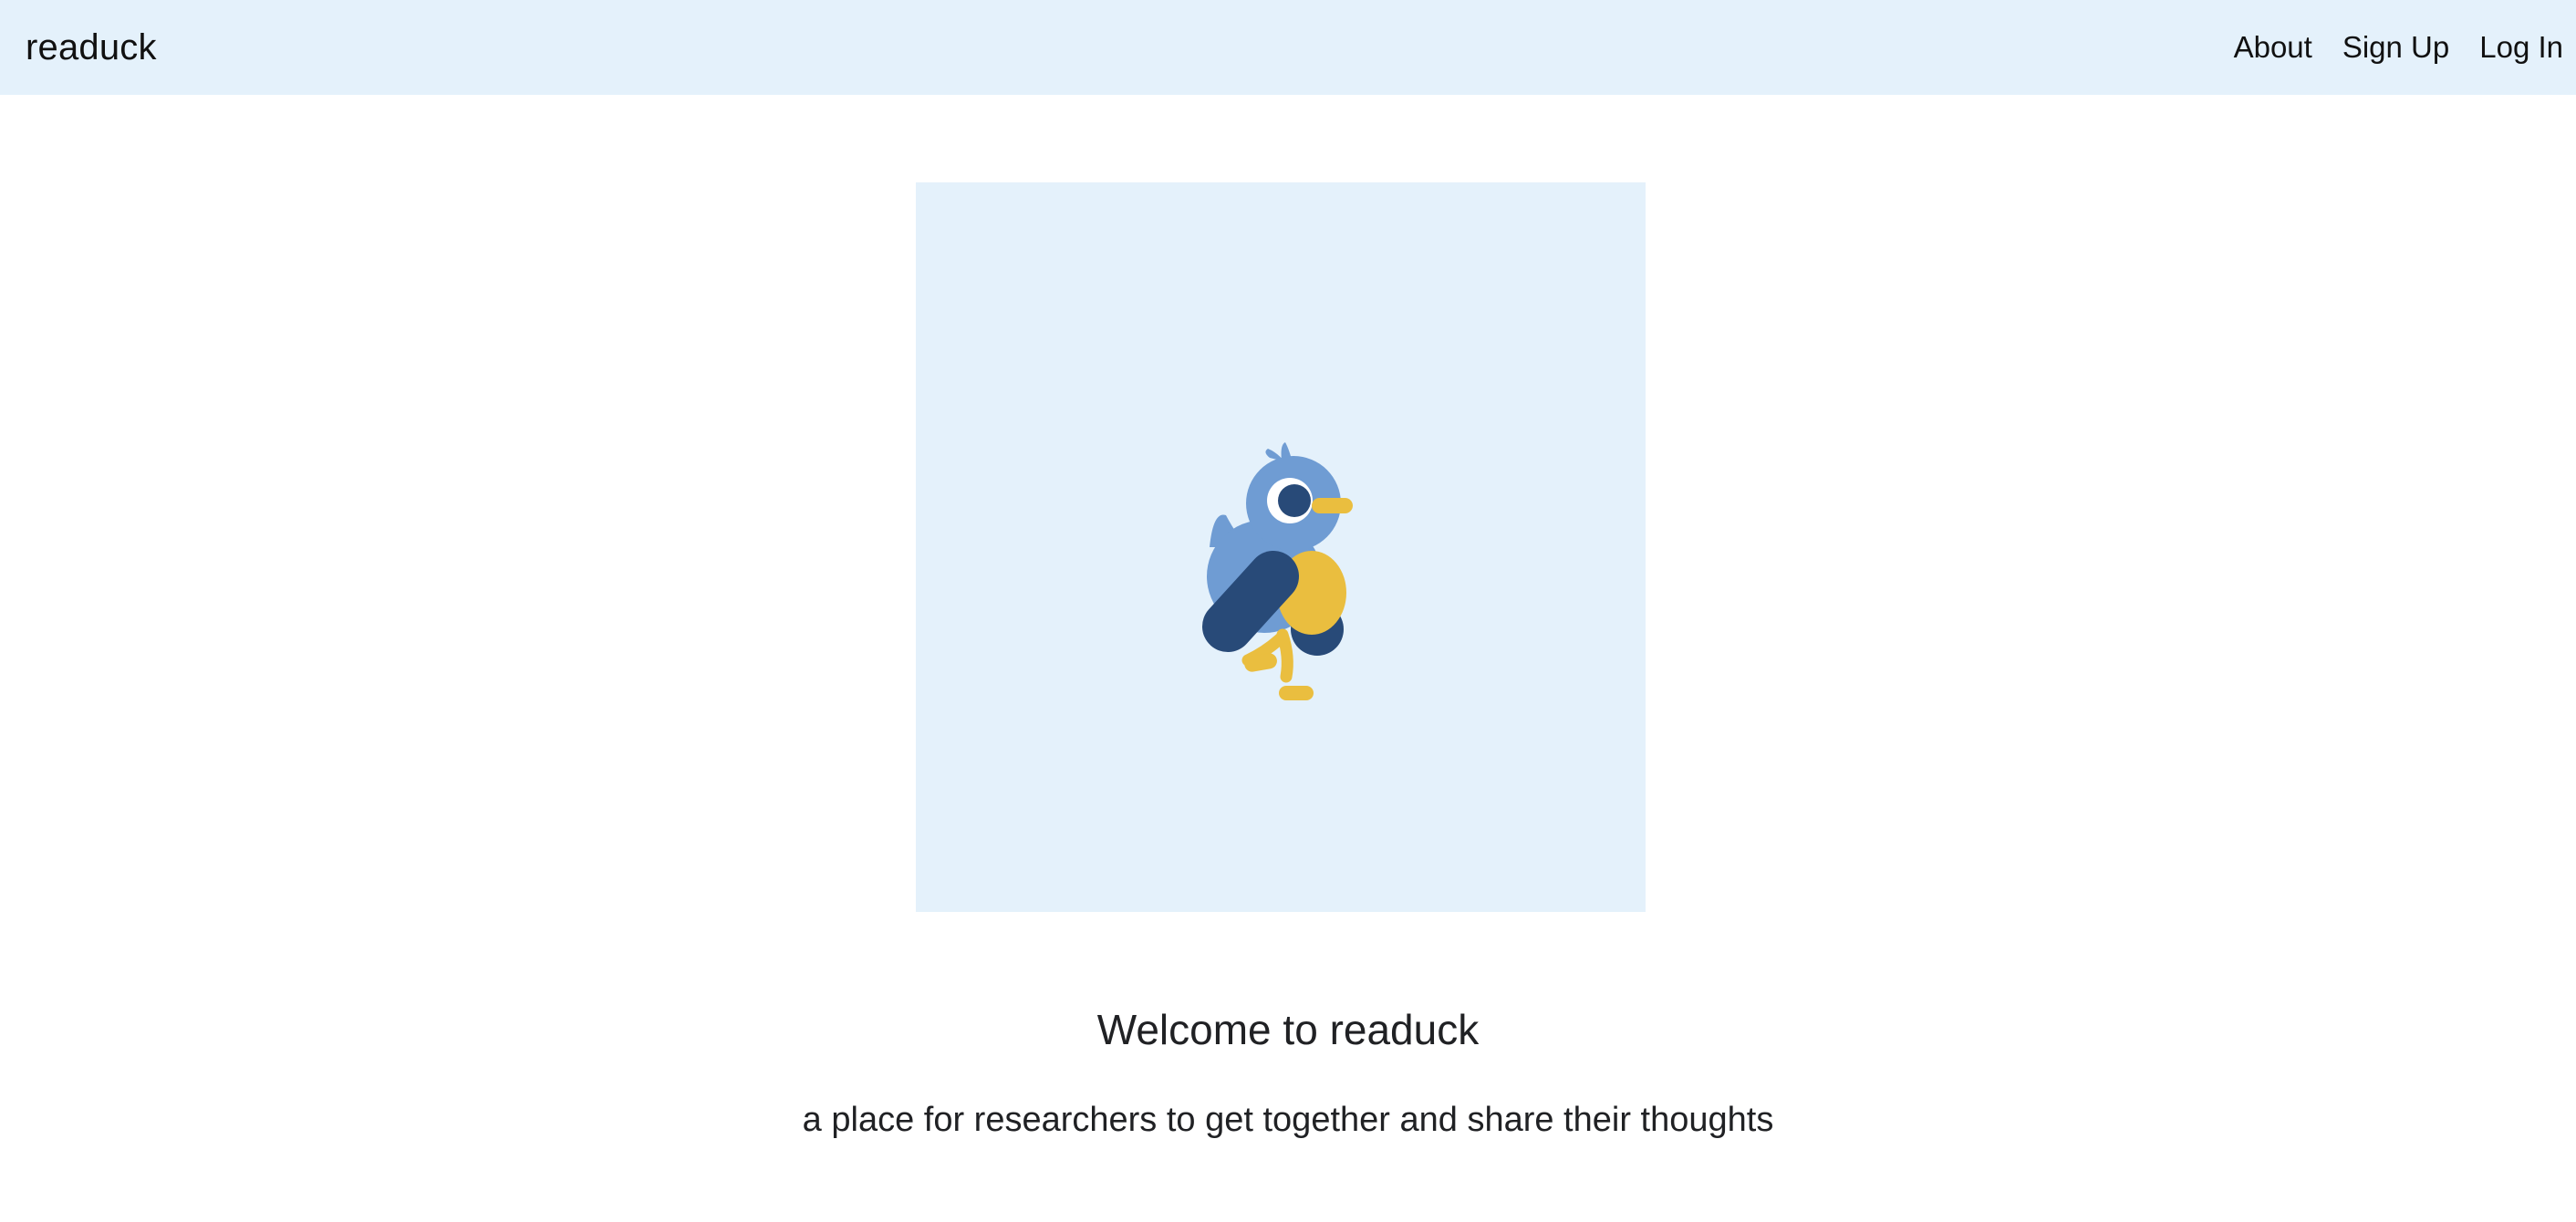 This screenshot has width=2576, height=1222. What do you see at coordinates (2521, 47) in the screenshot?
I see `nav-login-link: Log In` at bounding box center [2521, 47].